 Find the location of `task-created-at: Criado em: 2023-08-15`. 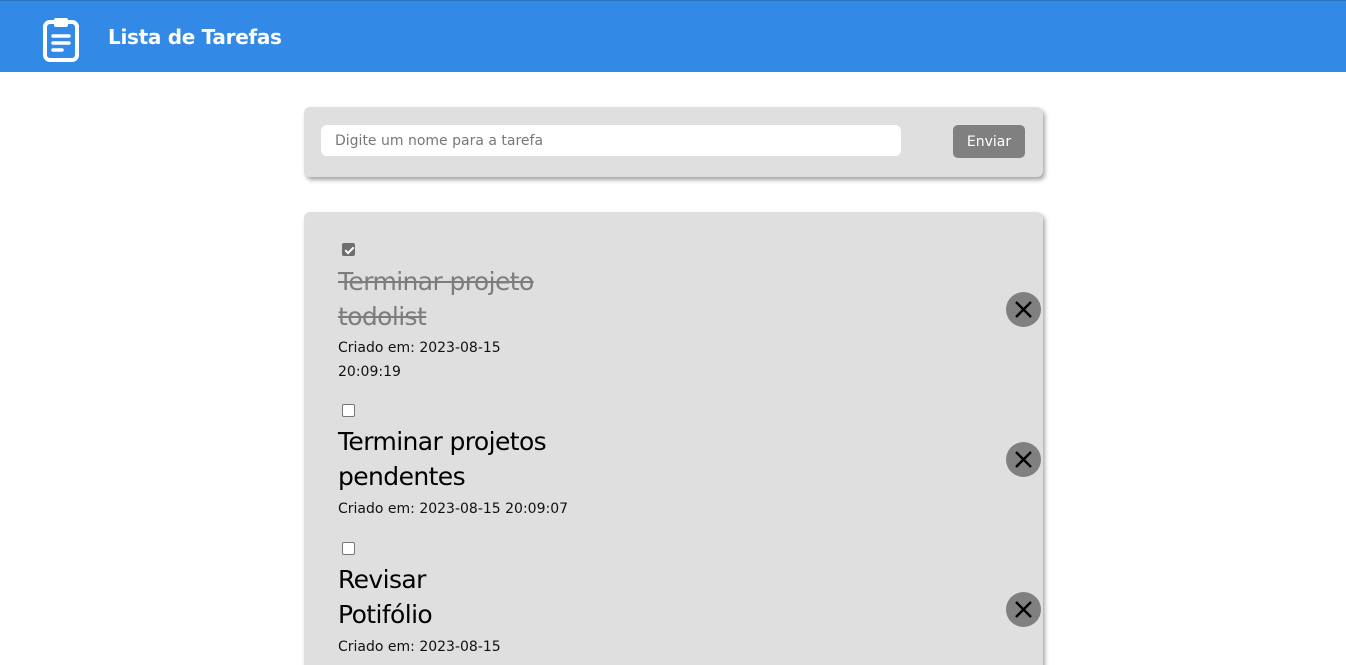

task-created-at: Criado em: 2023-08-15 is located at coordinates (419, 647).